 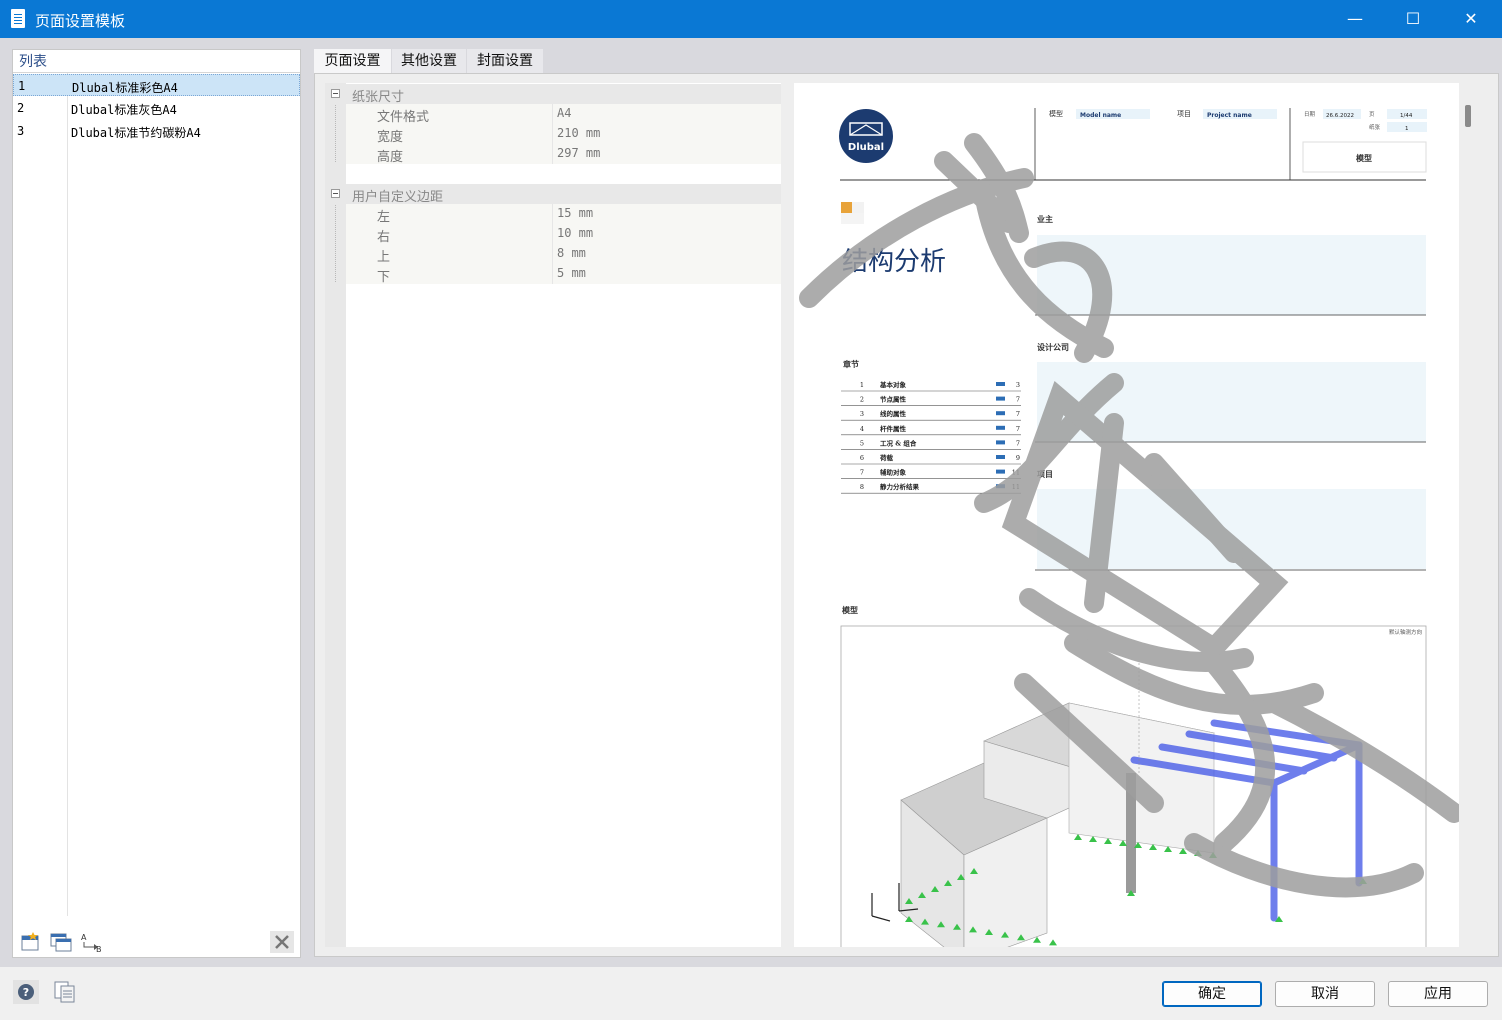 What do you see at coordinates (866, 147) in the screenshot?
I see `logo-text: Dlubal` at bounding box center [866, 147].